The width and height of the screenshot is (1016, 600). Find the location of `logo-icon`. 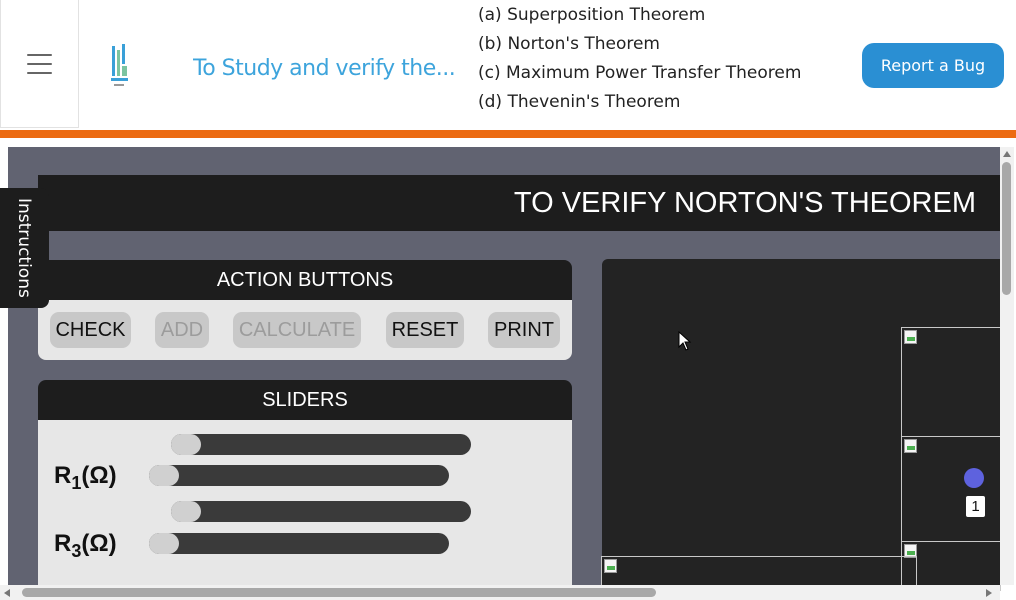

logo-icon is located at coordinates (119, 65).